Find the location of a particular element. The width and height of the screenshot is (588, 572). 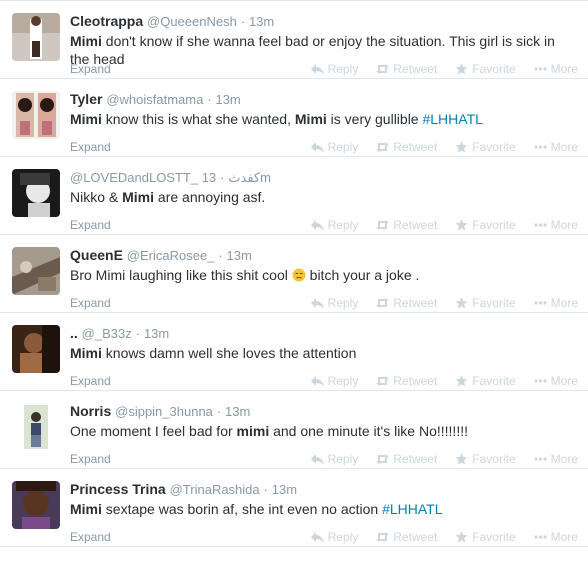

unamused-face-icon is located at coordinates (299, 275).